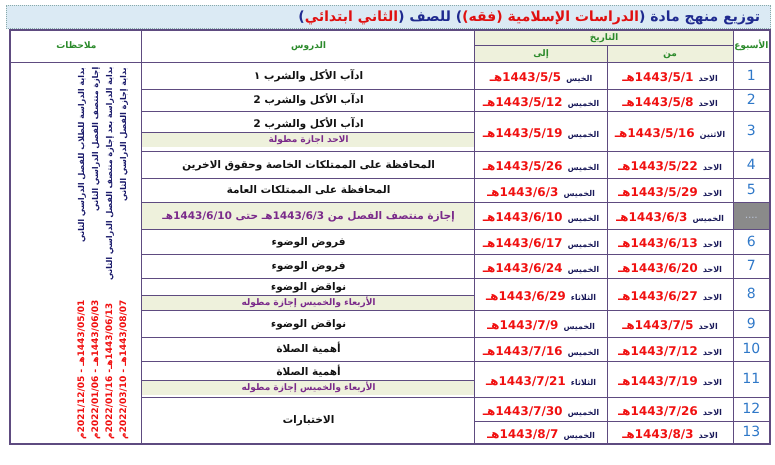 The height and width of the screenshot is (465, 775). Describe the element at coordinates (751, 379) in the screenshot. I see `week-number: 11` at that location.